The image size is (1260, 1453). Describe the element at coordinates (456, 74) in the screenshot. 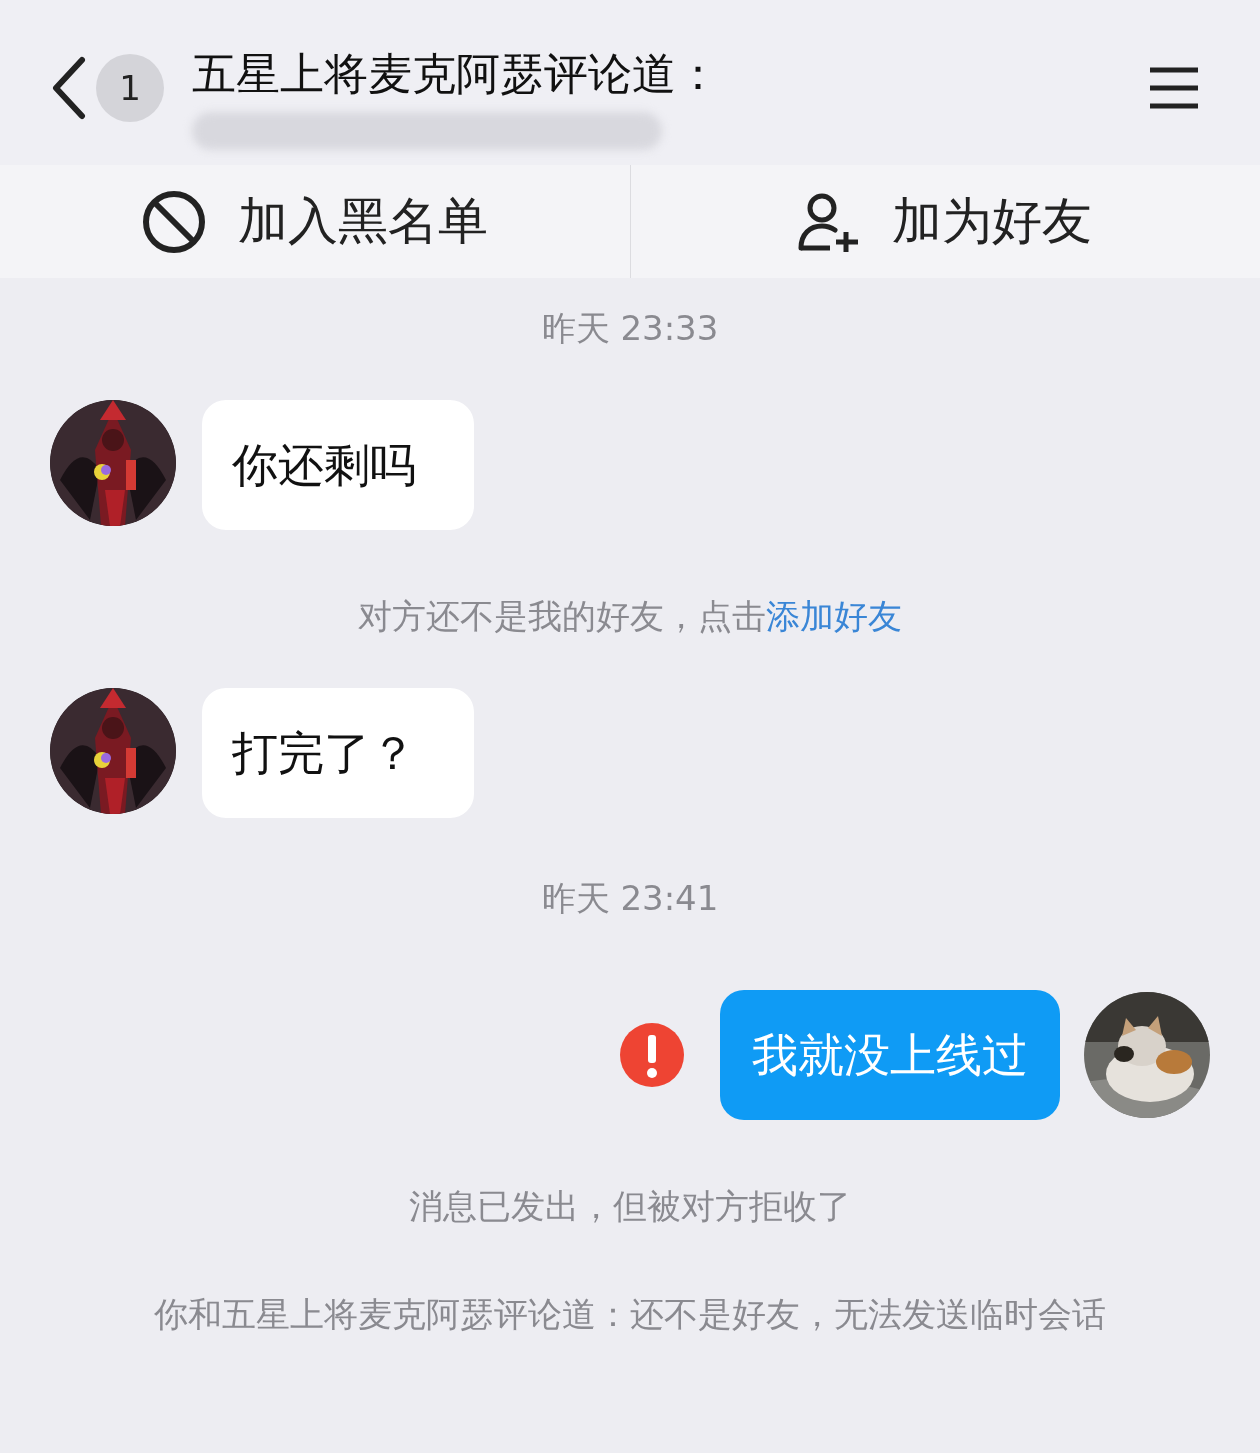

I see `chat-title: 五星上将麦克阿瑟评论道：` at that location.